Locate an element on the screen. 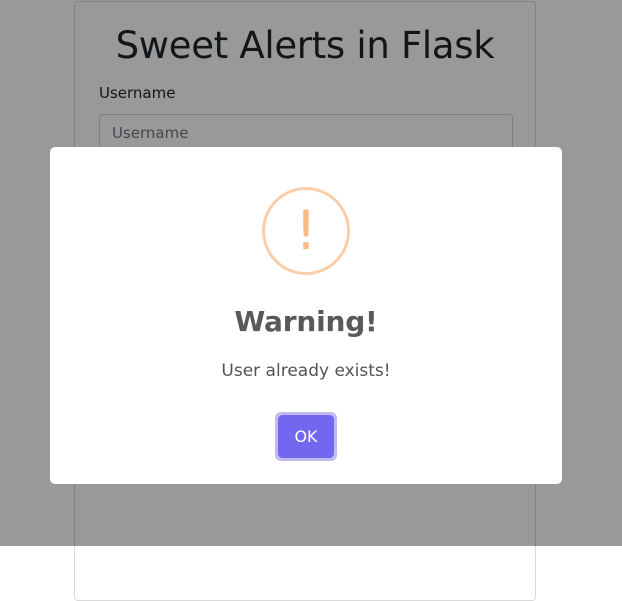 This screenshot has width=622, height=601. warning-icon-glyph: ! is located at coordinates (306, 230).